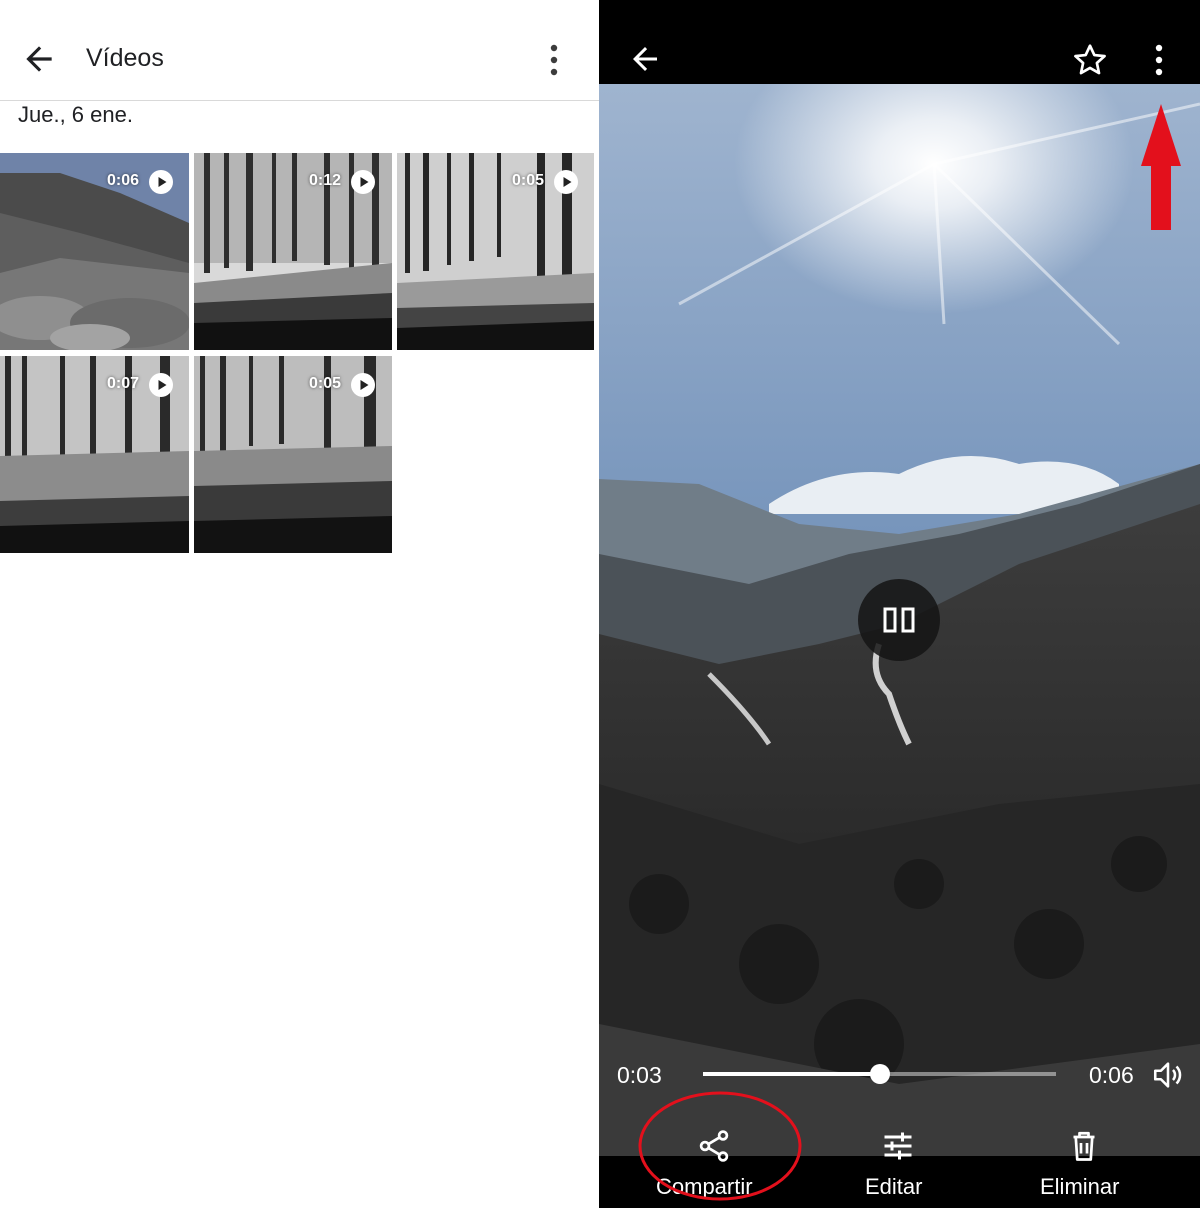 This screenshot has width=1200, height=1208. What do you see at coordinates (1161, 167) in the screenshot?
I see `annotation-arrow` at bounding box center [1161, 167].